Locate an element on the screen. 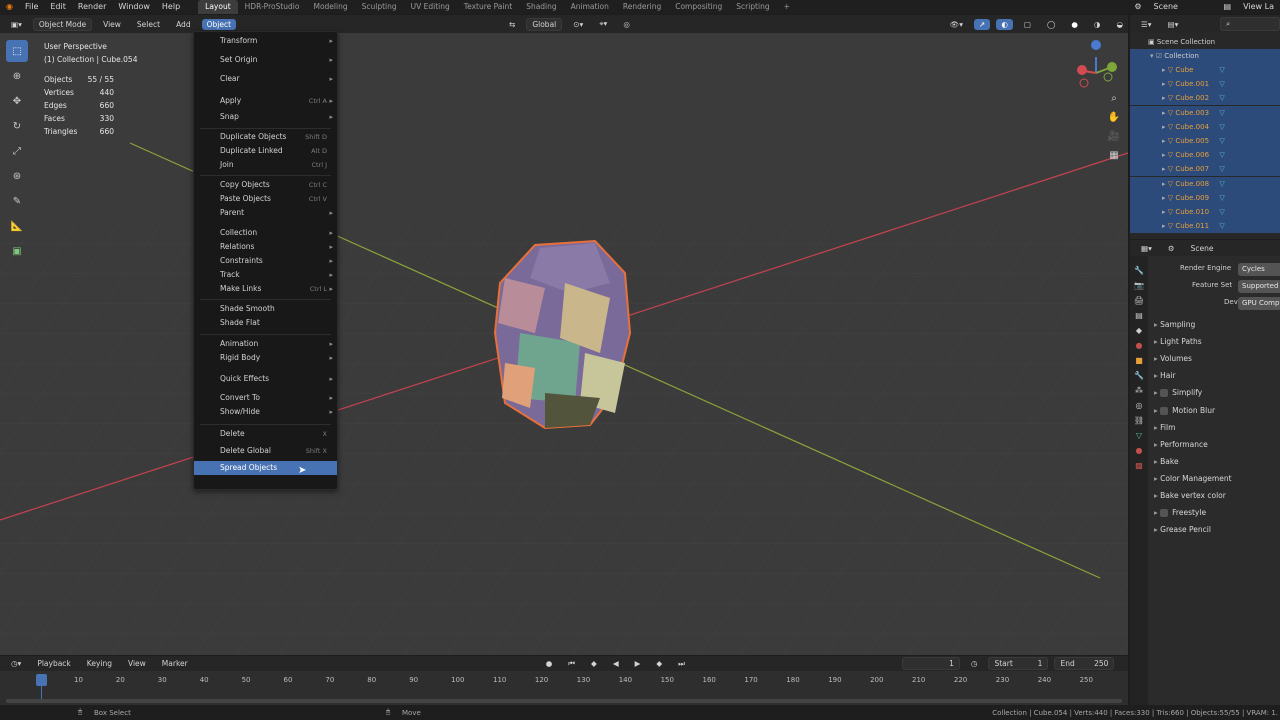 The width and height of the screenshot is (1280, 720). scene-tab-icon: ◆ is located at coordinates (1139, 330).